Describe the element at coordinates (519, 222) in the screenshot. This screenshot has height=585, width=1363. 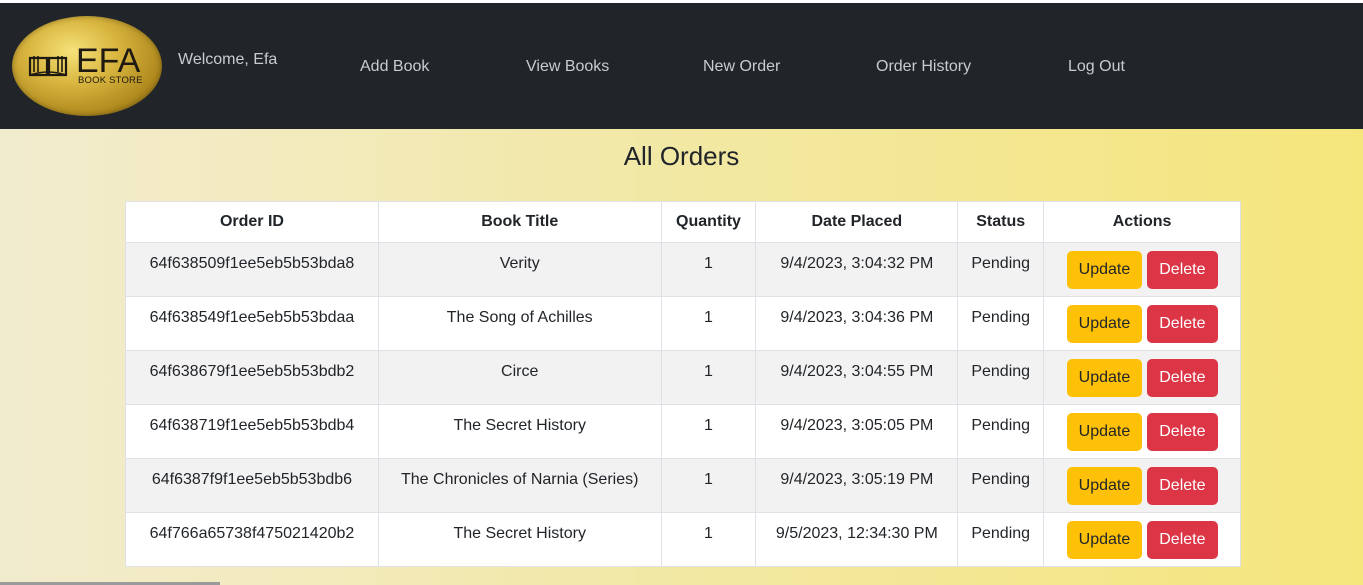
I see `column-header-book-title: Book Title` at that location.